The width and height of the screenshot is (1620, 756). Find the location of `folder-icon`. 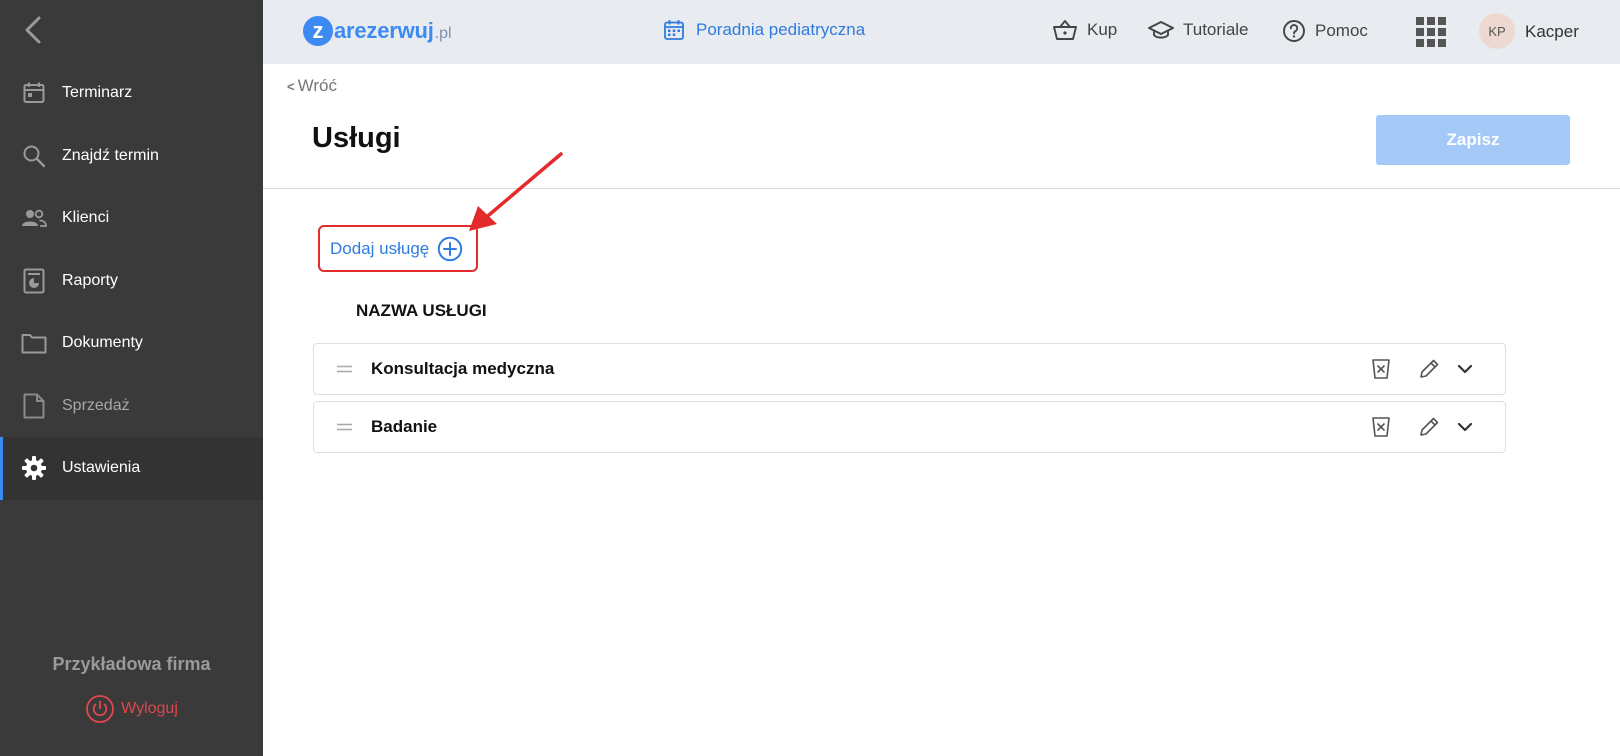

folder-icon is located at coordinates (34, 343).